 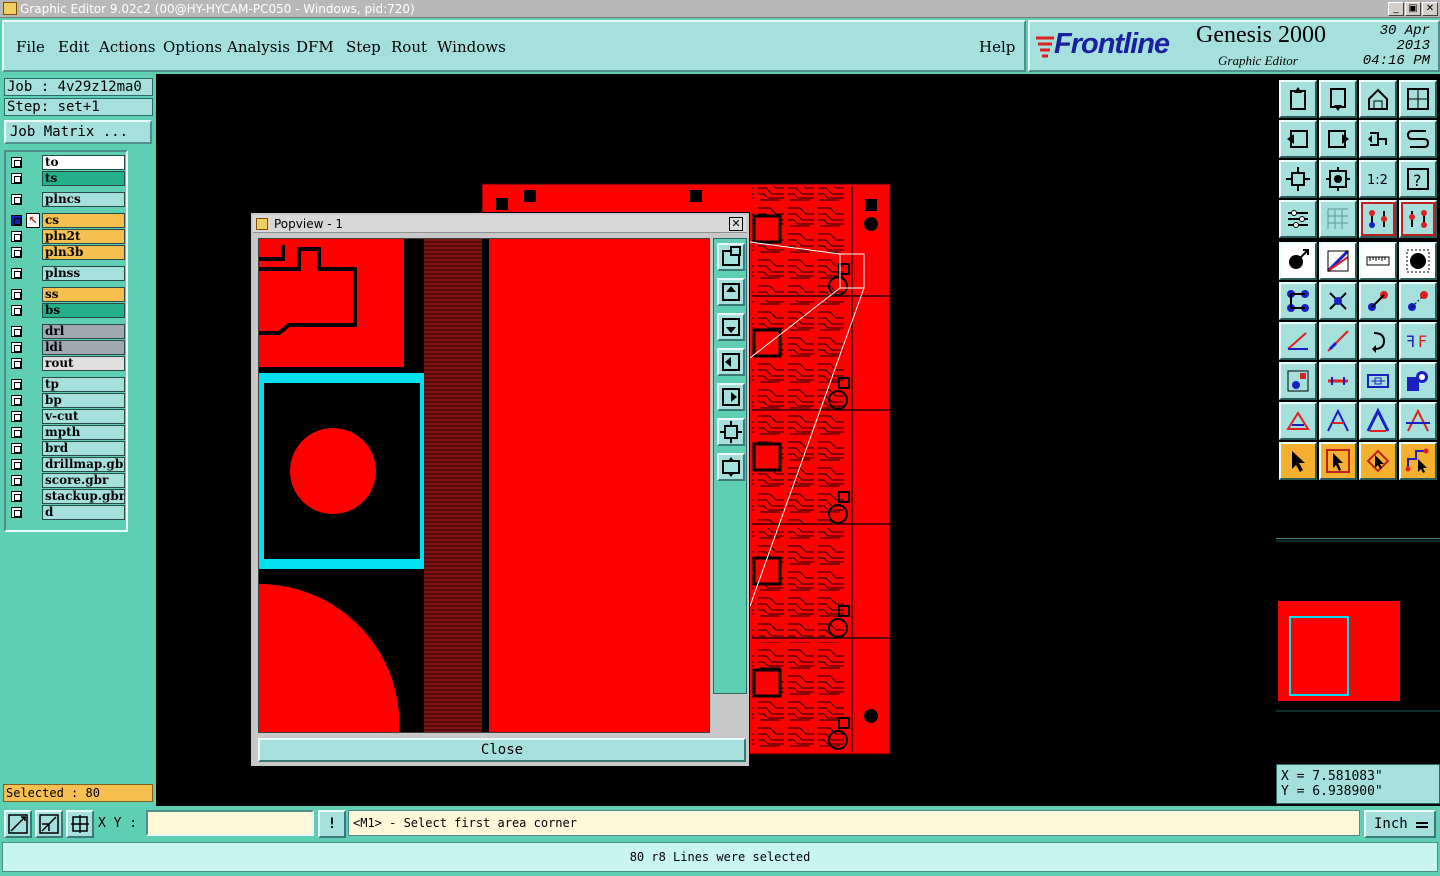 What do you see at coordinates (83, 252) in the screenshot?
I see `layer-name: pln3b` at bounding box center [83, 252].